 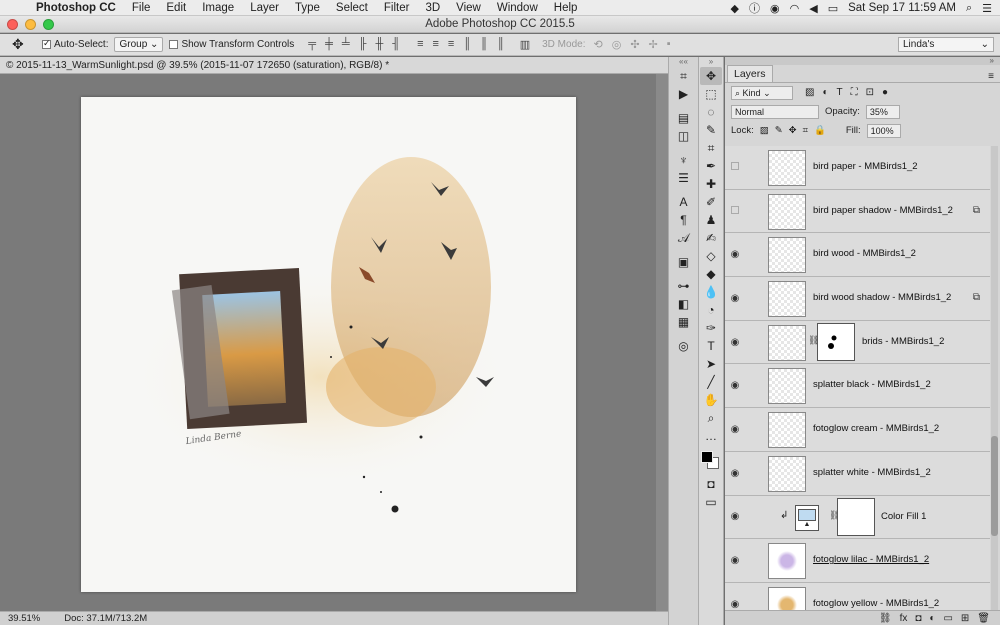 What do you see at coordinates (218, 8) in the screenshot?
I see `menu-image: Image` at bounding box center [218, 8].